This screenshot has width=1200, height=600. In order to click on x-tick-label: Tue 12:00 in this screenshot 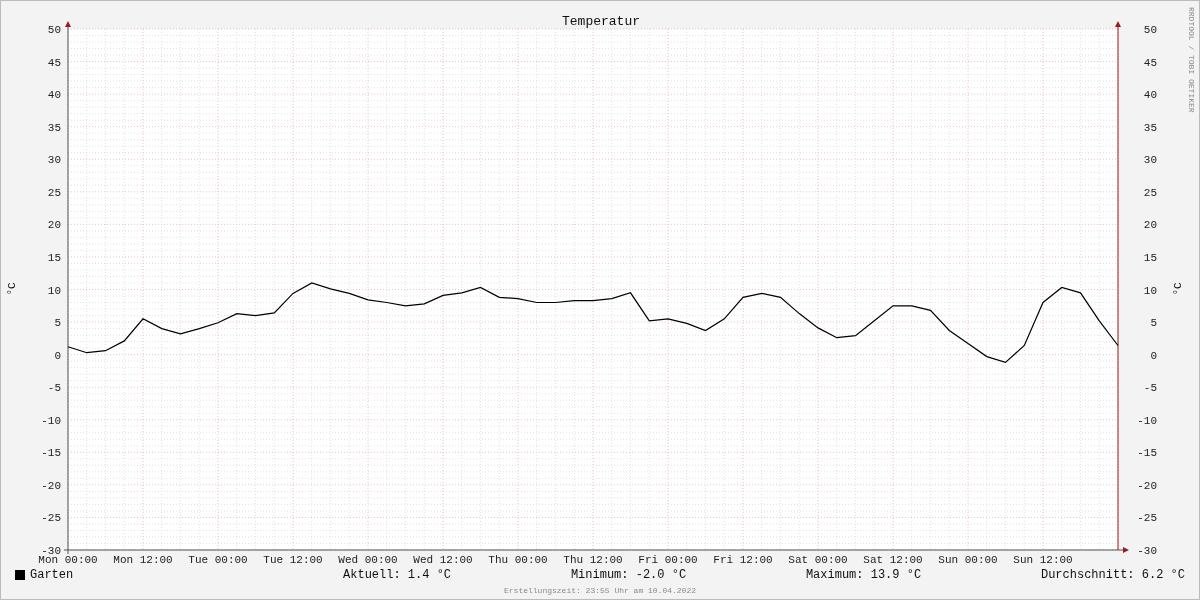, I will do `click(293, 559)`.